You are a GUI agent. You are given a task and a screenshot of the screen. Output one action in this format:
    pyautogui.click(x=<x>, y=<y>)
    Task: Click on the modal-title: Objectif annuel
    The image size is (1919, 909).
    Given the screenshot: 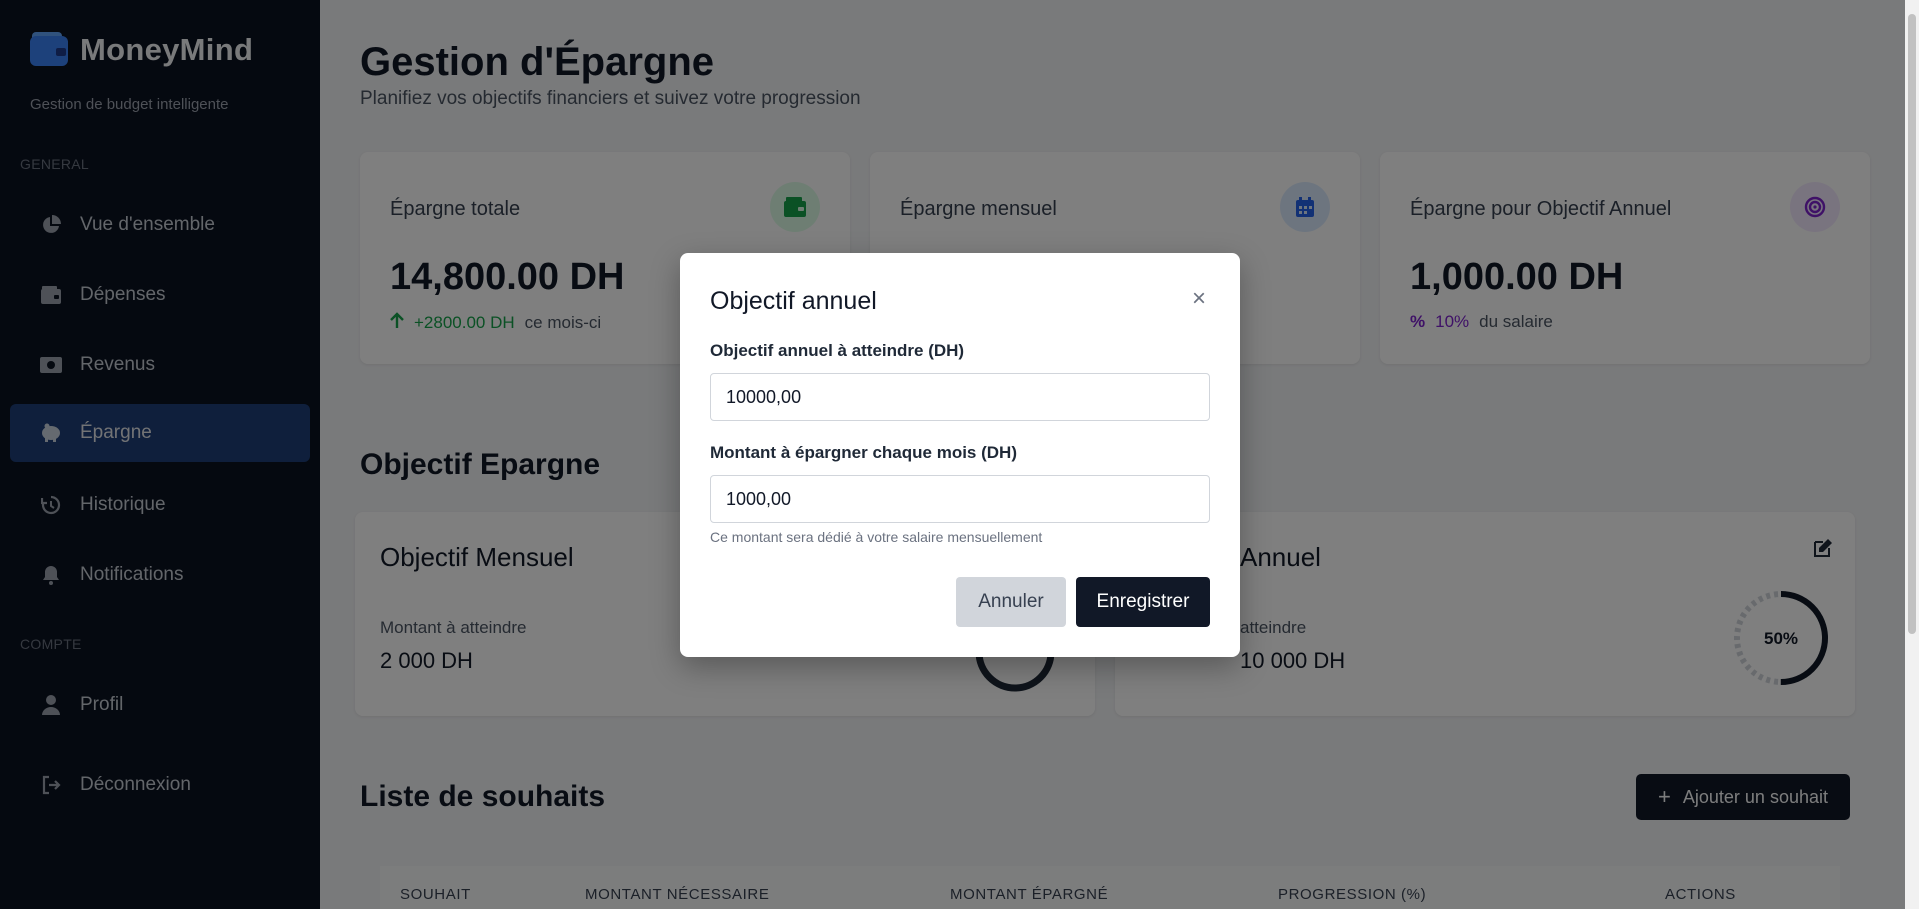 What is the action you would take?
    pyautogui.click(x=793, y=301)
    